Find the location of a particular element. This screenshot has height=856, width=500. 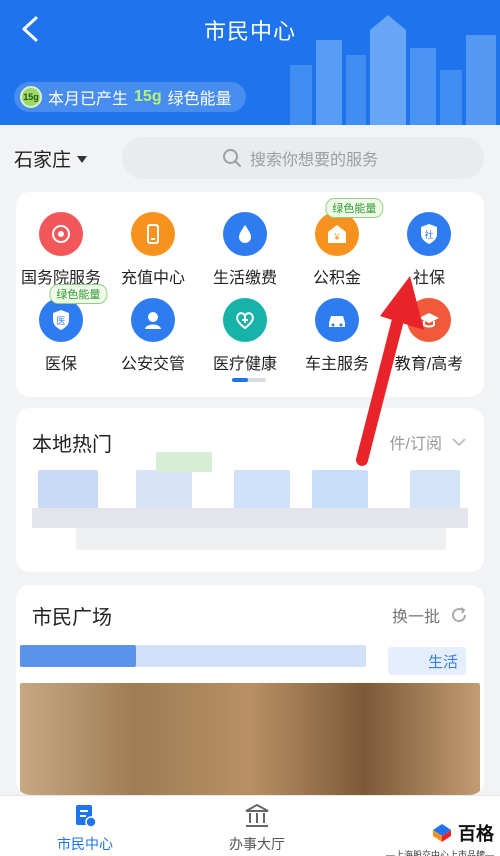

watermark: 百格 —上海股交中心上市品牌— is located at coordinates (440, 838).